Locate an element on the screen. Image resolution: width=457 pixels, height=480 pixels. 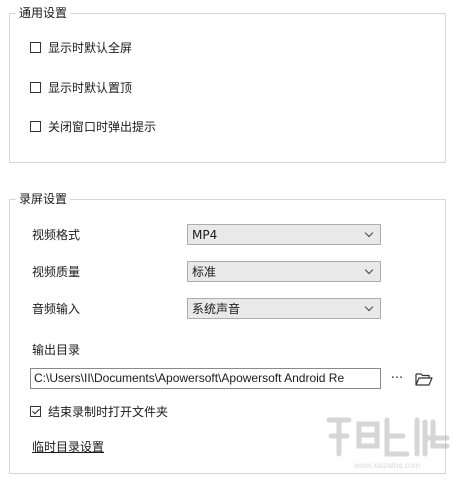
browse-more-button: ··· is located at coordinates (397, 378).